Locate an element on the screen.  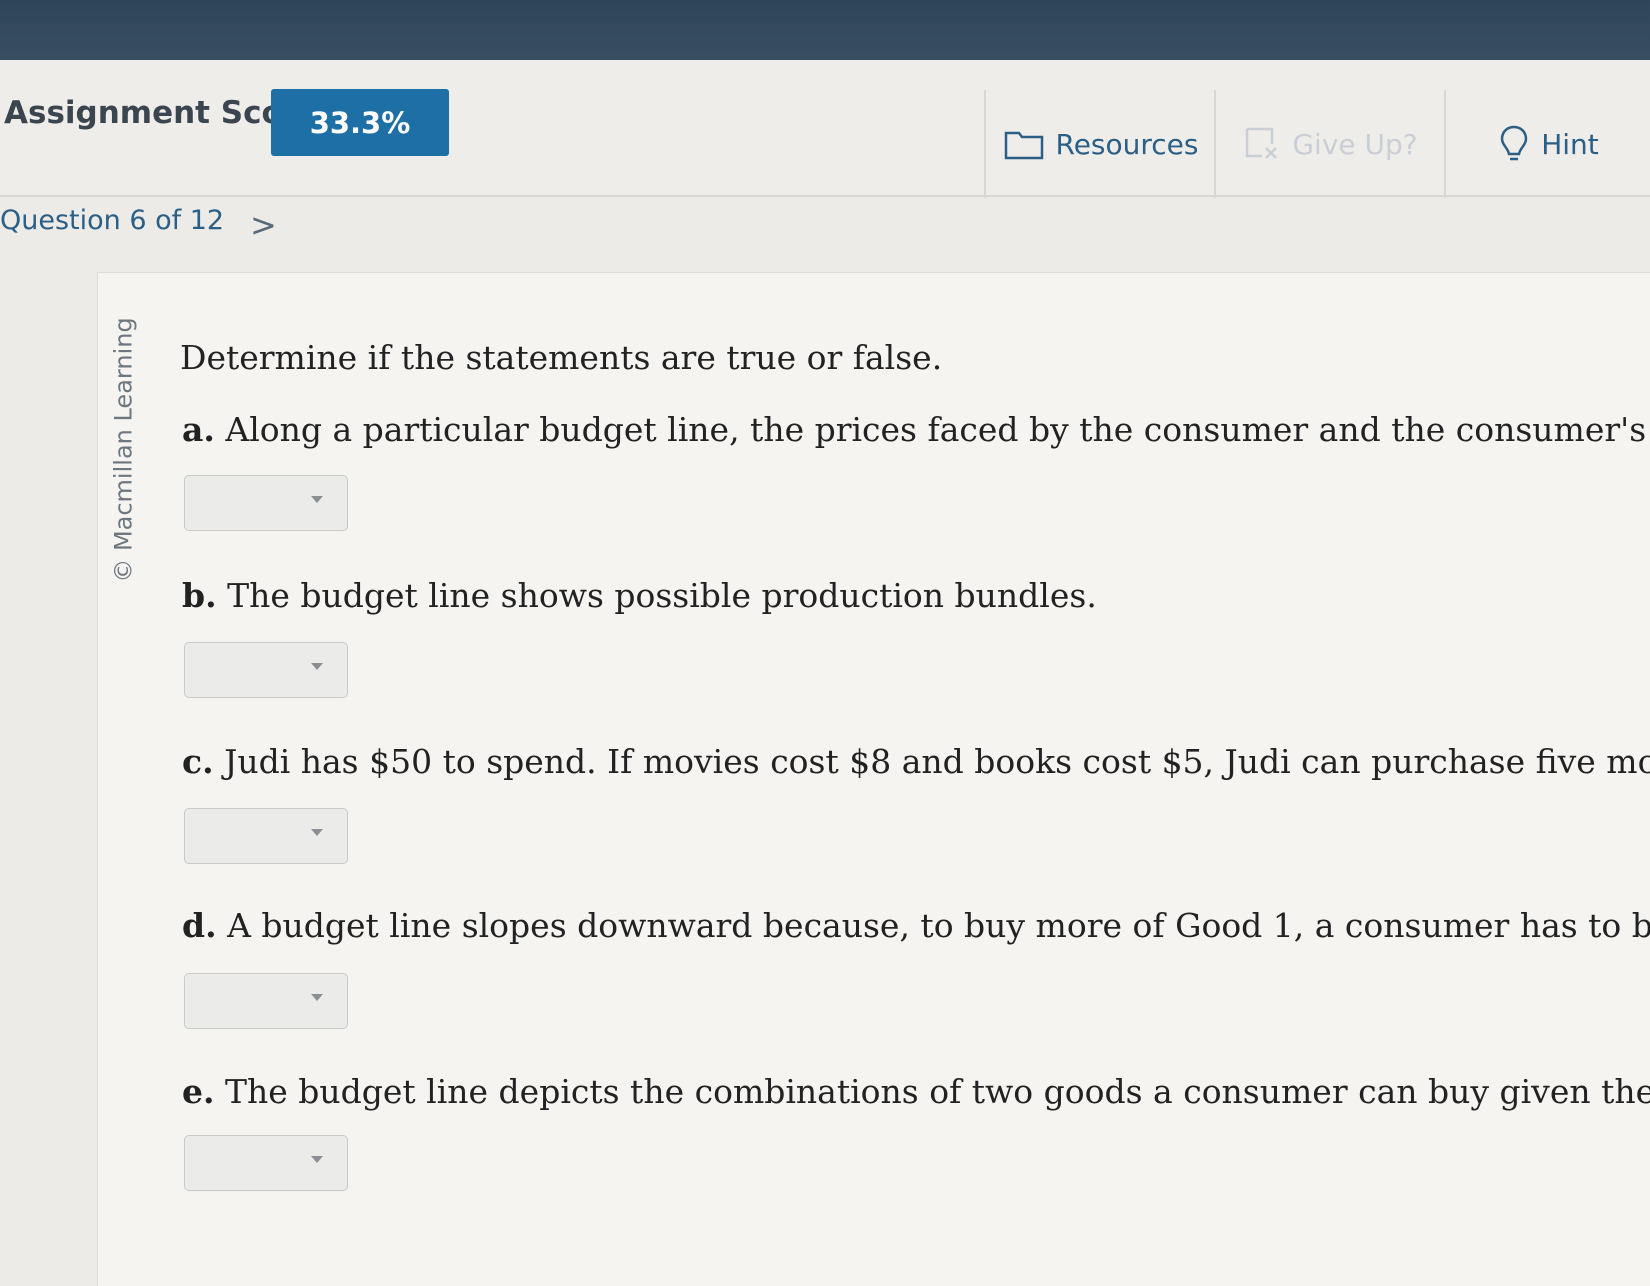
give-up-label: Give Up? is located at coordinates (1355, 144).